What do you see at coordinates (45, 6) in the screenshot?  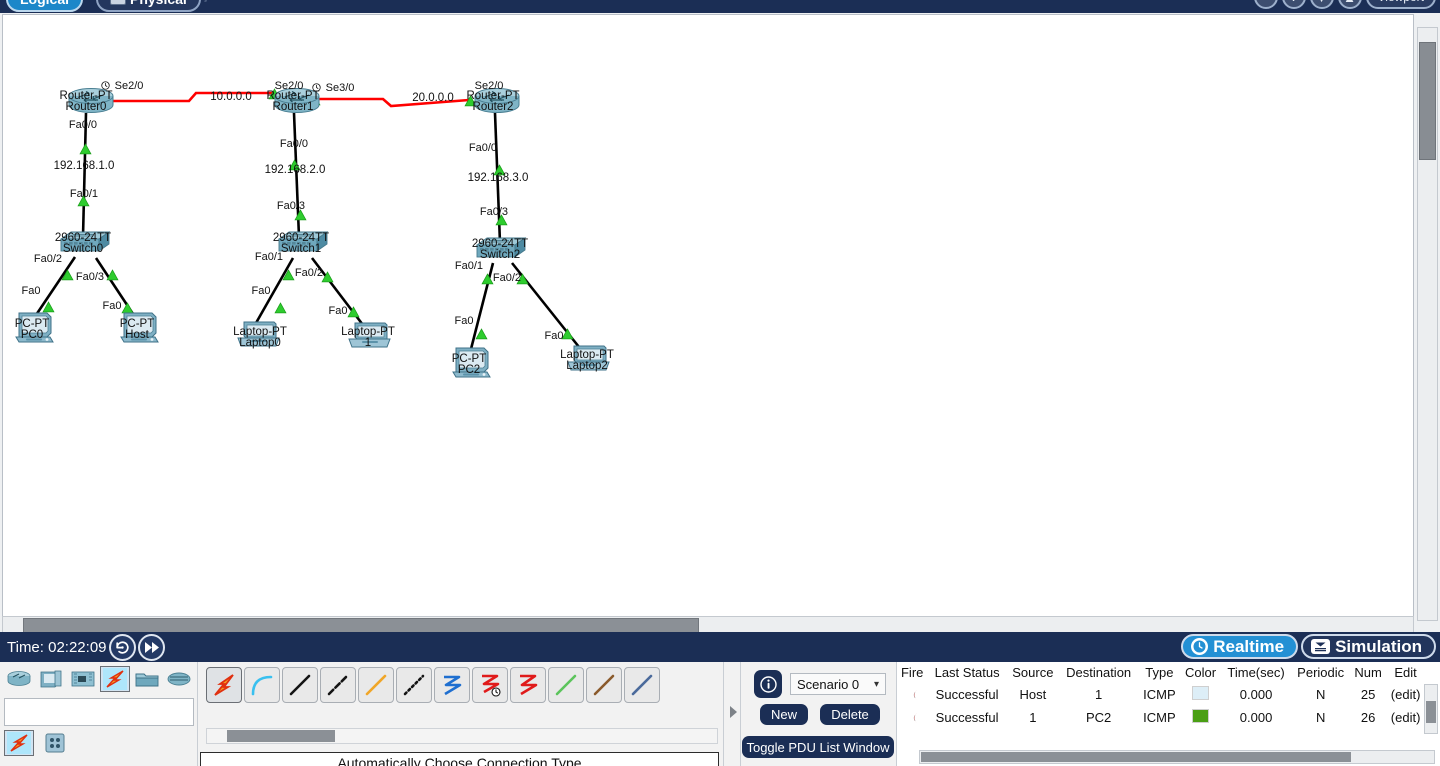 I see `tab-logical: Logical` at bounding box center [45, 6].